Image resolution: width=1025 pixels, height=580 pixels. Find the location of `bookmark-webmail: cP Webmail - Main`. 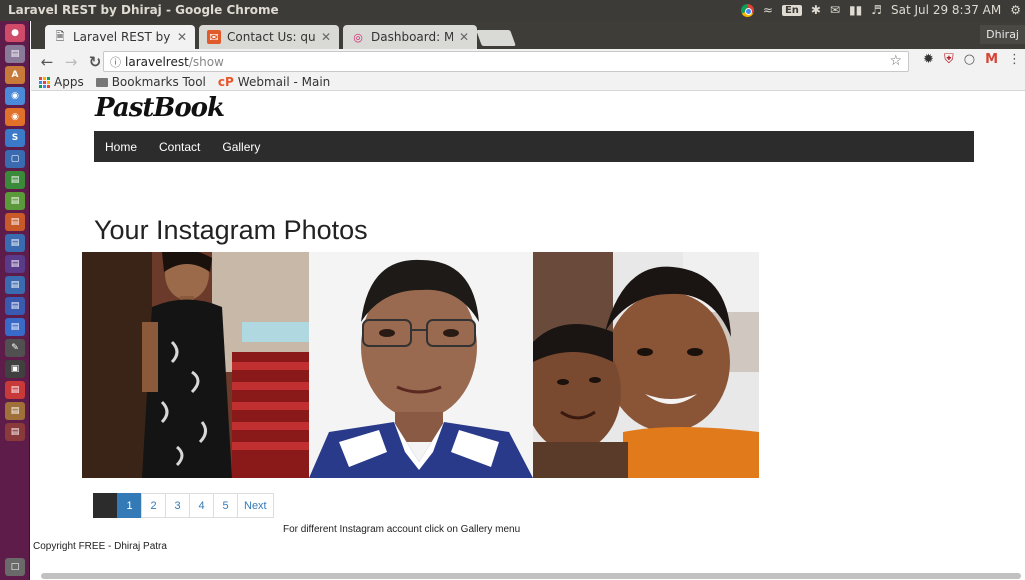

bookmark-webmail: cP Webmail - Main is located at coordinates (274, 82).